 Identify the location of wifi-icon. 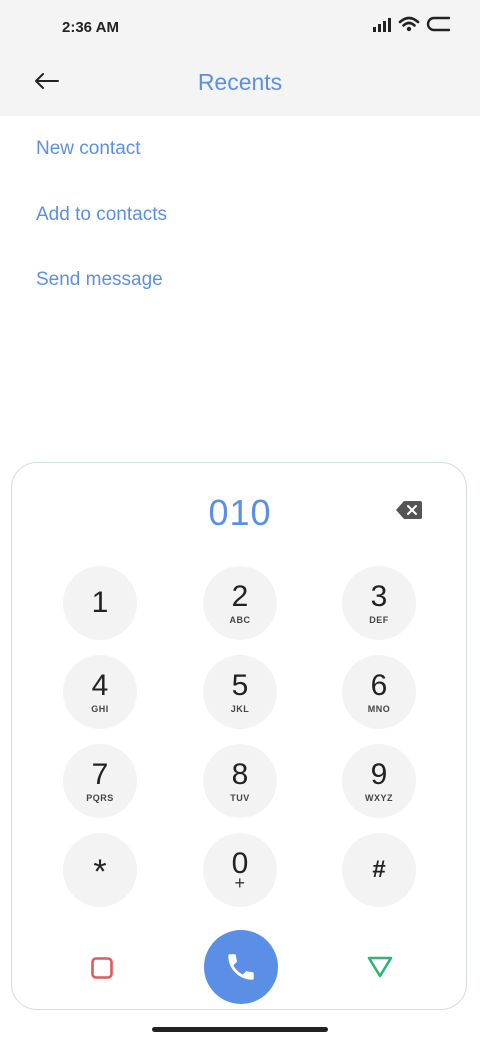
(409, 24).